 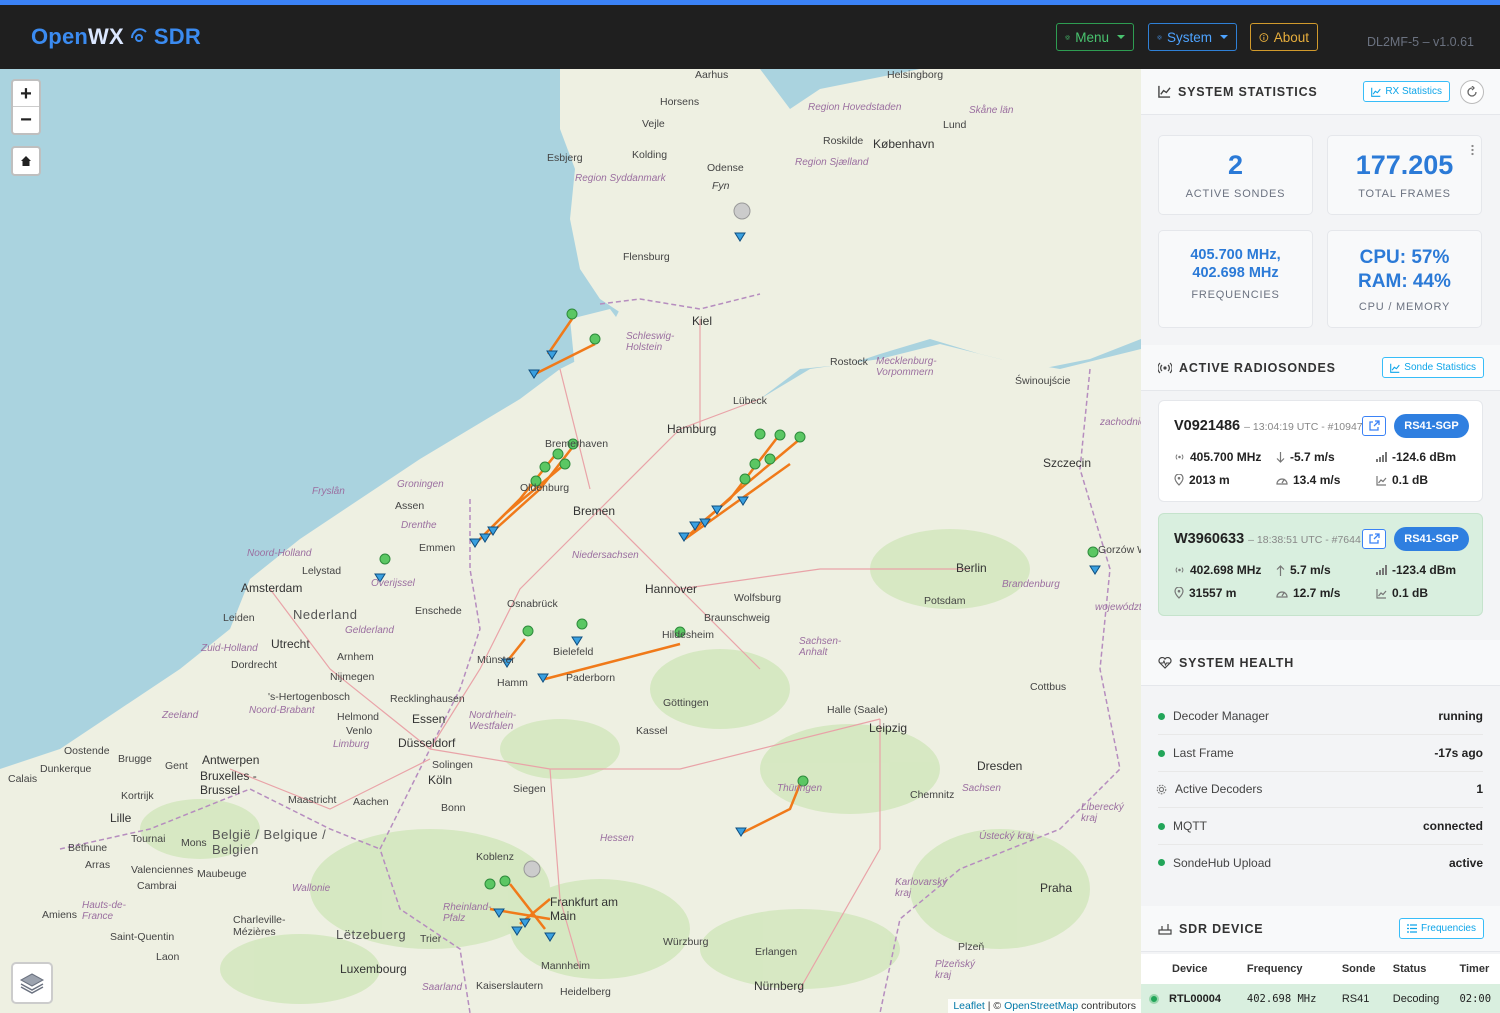 I want to click on map-label: Trier, so click(x=431, y=939).